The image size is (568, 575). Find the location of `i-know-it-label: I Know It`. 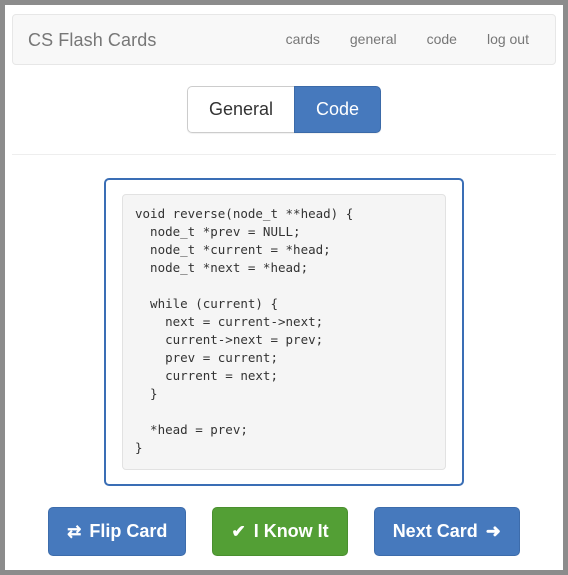

i-know-it-label: I Know It is located at coordinates (291, 531).